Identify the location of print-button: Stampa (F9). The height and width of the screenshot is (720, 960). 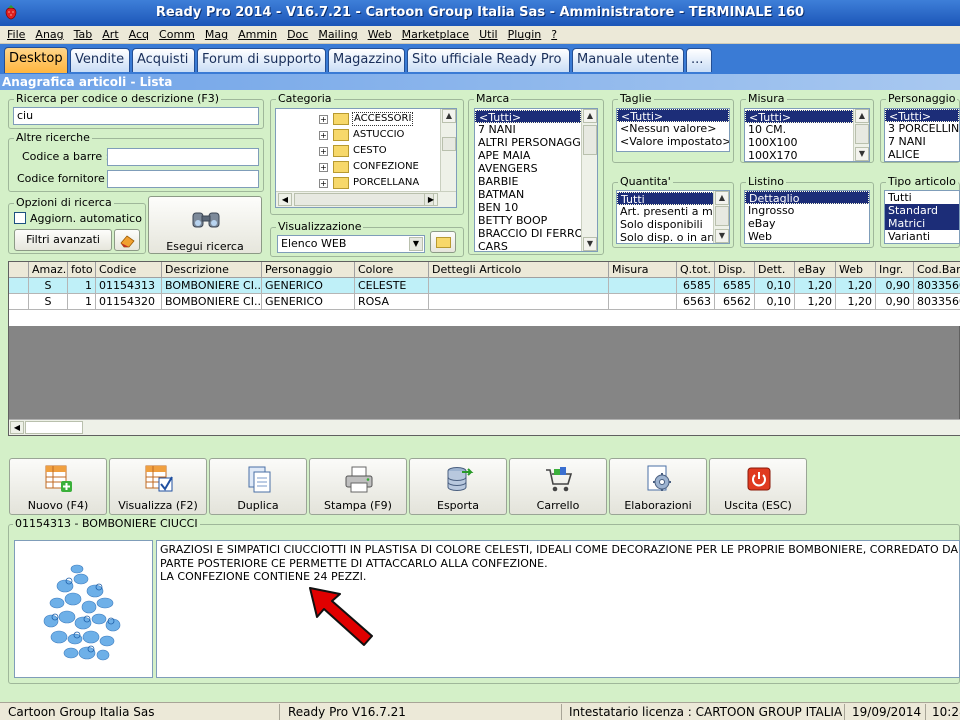
(358, 486).